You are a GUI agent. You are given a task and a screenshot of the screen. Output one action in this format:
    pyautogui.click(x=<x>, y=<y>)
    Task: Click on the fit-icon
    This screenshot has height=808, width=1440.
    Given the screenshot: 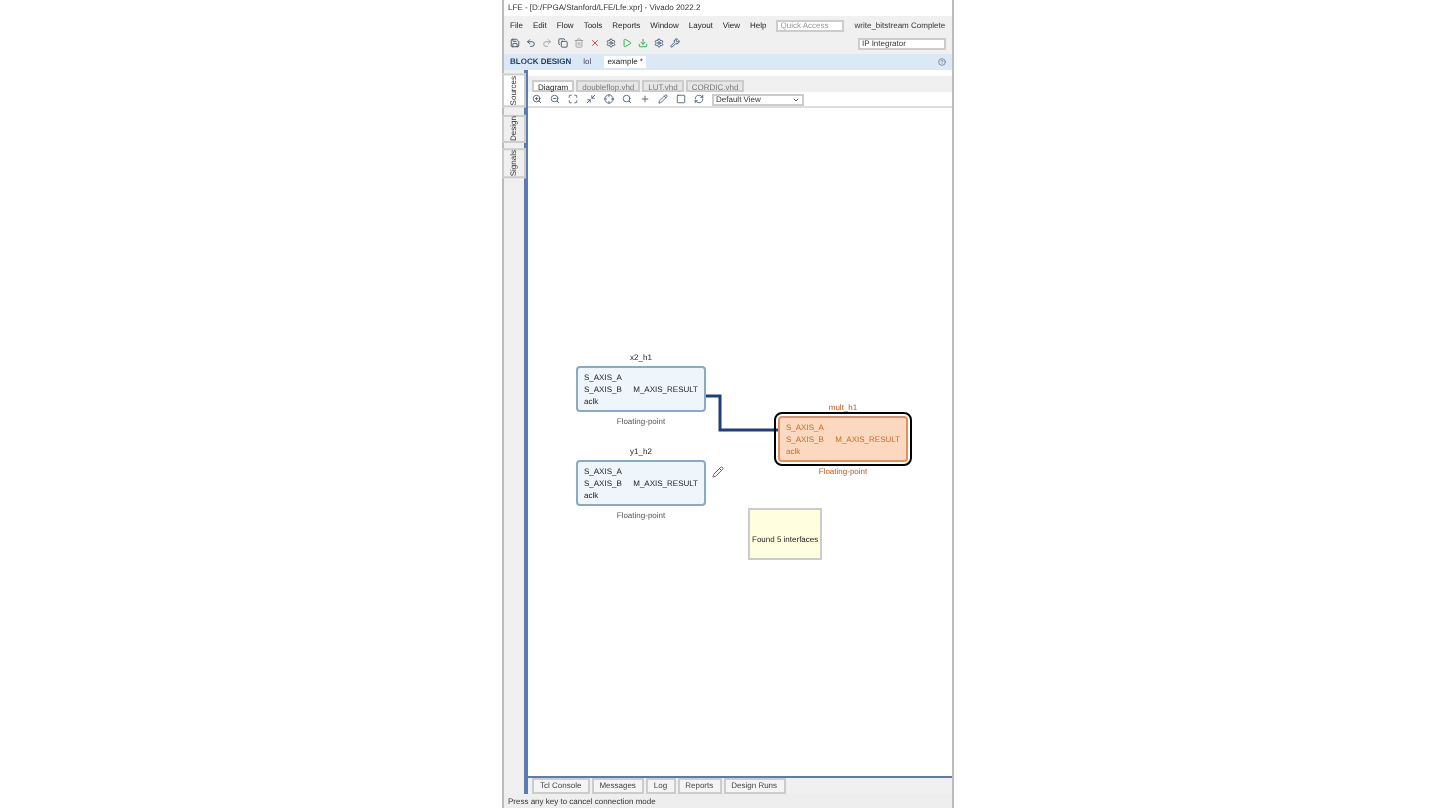 What is the action you would take?
    pyautogui.click(x=573, y=99)
    